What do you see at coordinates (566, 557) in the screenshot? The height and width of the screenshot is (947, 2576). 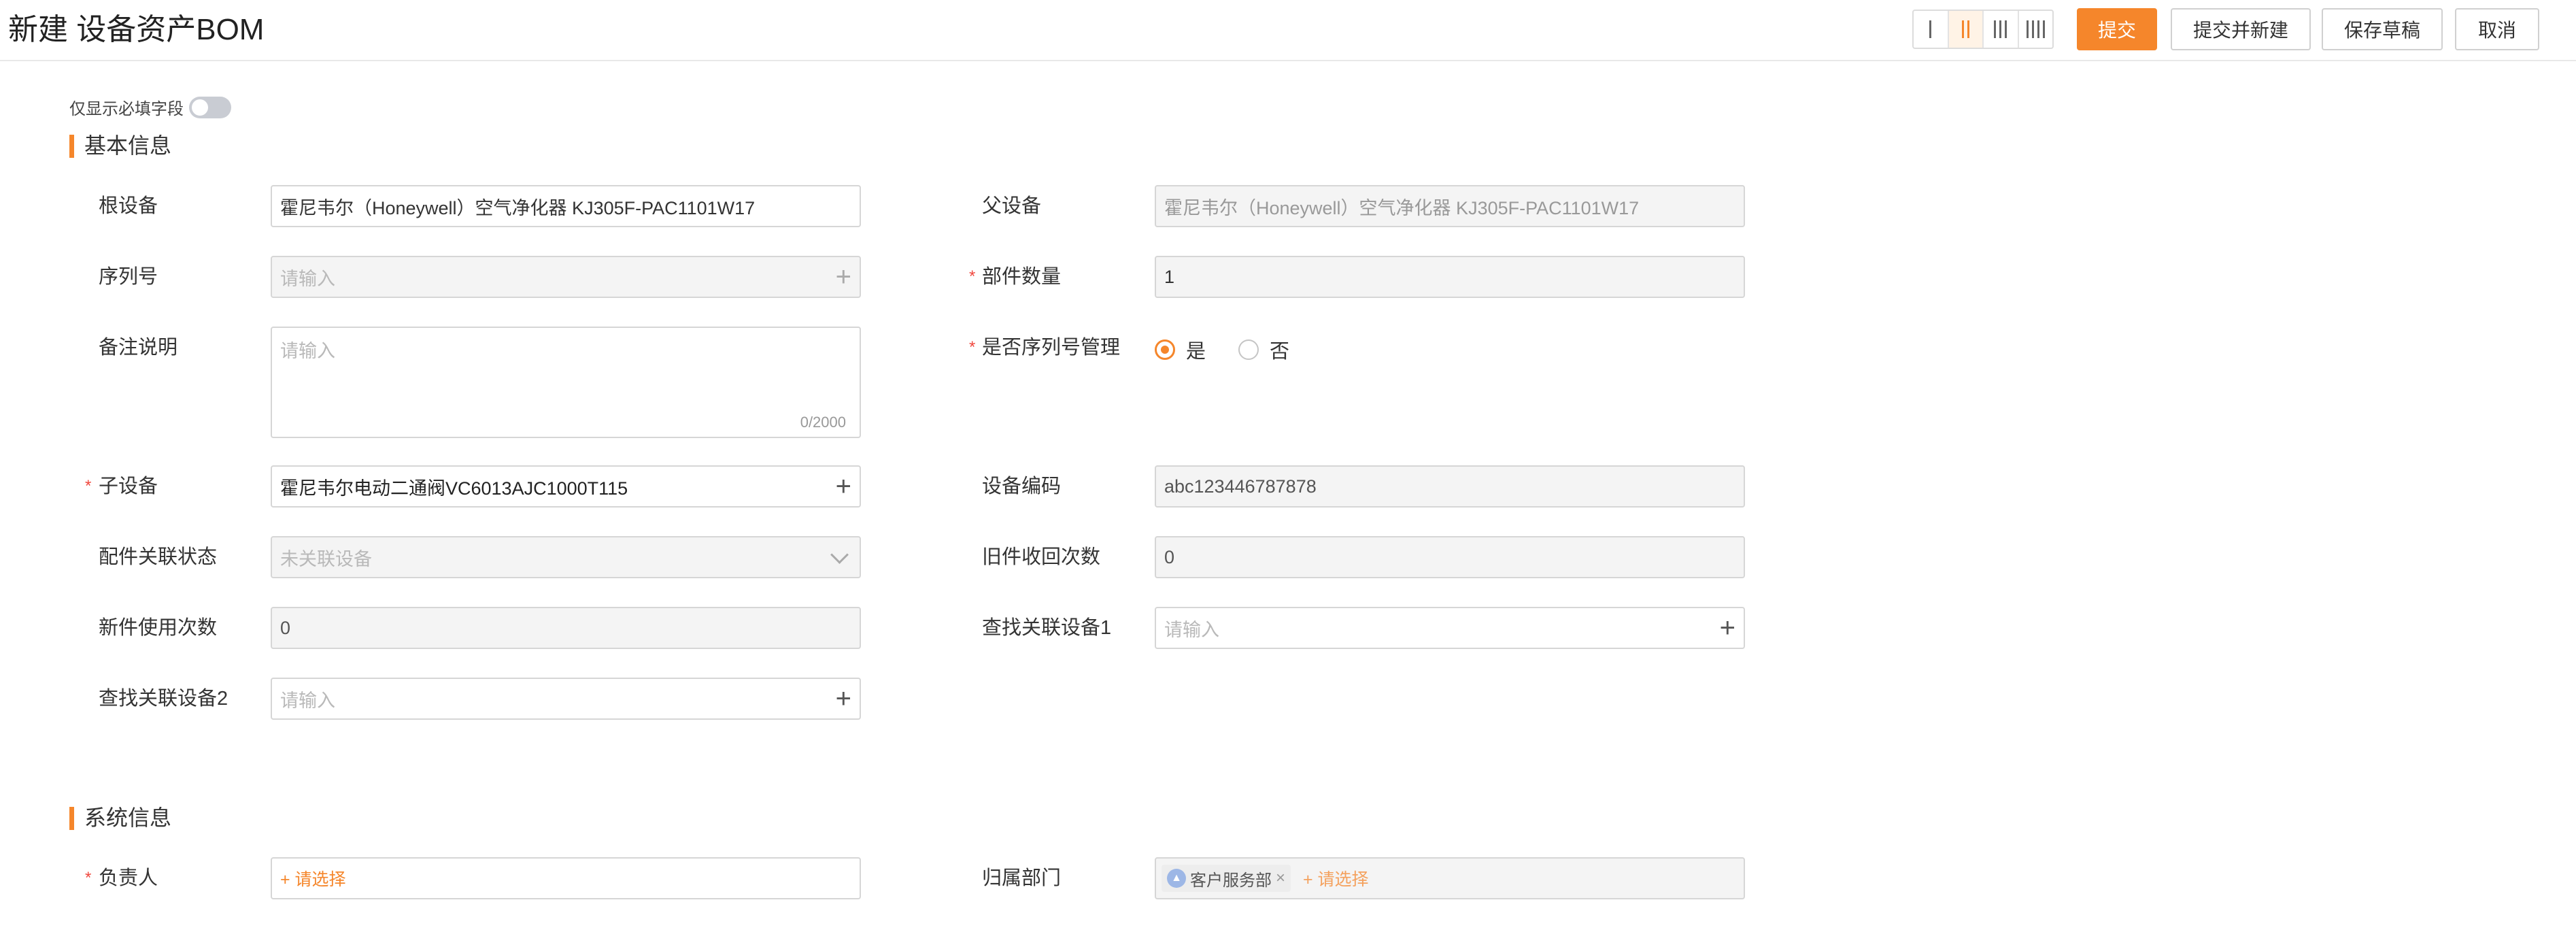 I see `part-link-status-select: 未关联设备` at bounding box center [566, 557].